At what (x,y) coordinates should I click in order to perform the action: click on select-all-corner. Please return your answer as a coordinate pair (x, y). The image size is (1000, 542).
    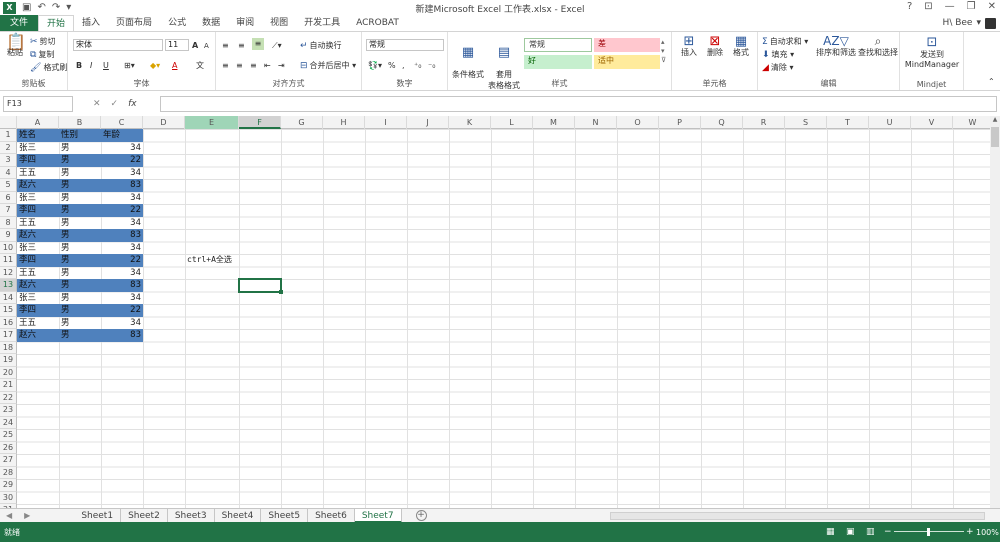
    Looking at the image, I should click on (8, 122).